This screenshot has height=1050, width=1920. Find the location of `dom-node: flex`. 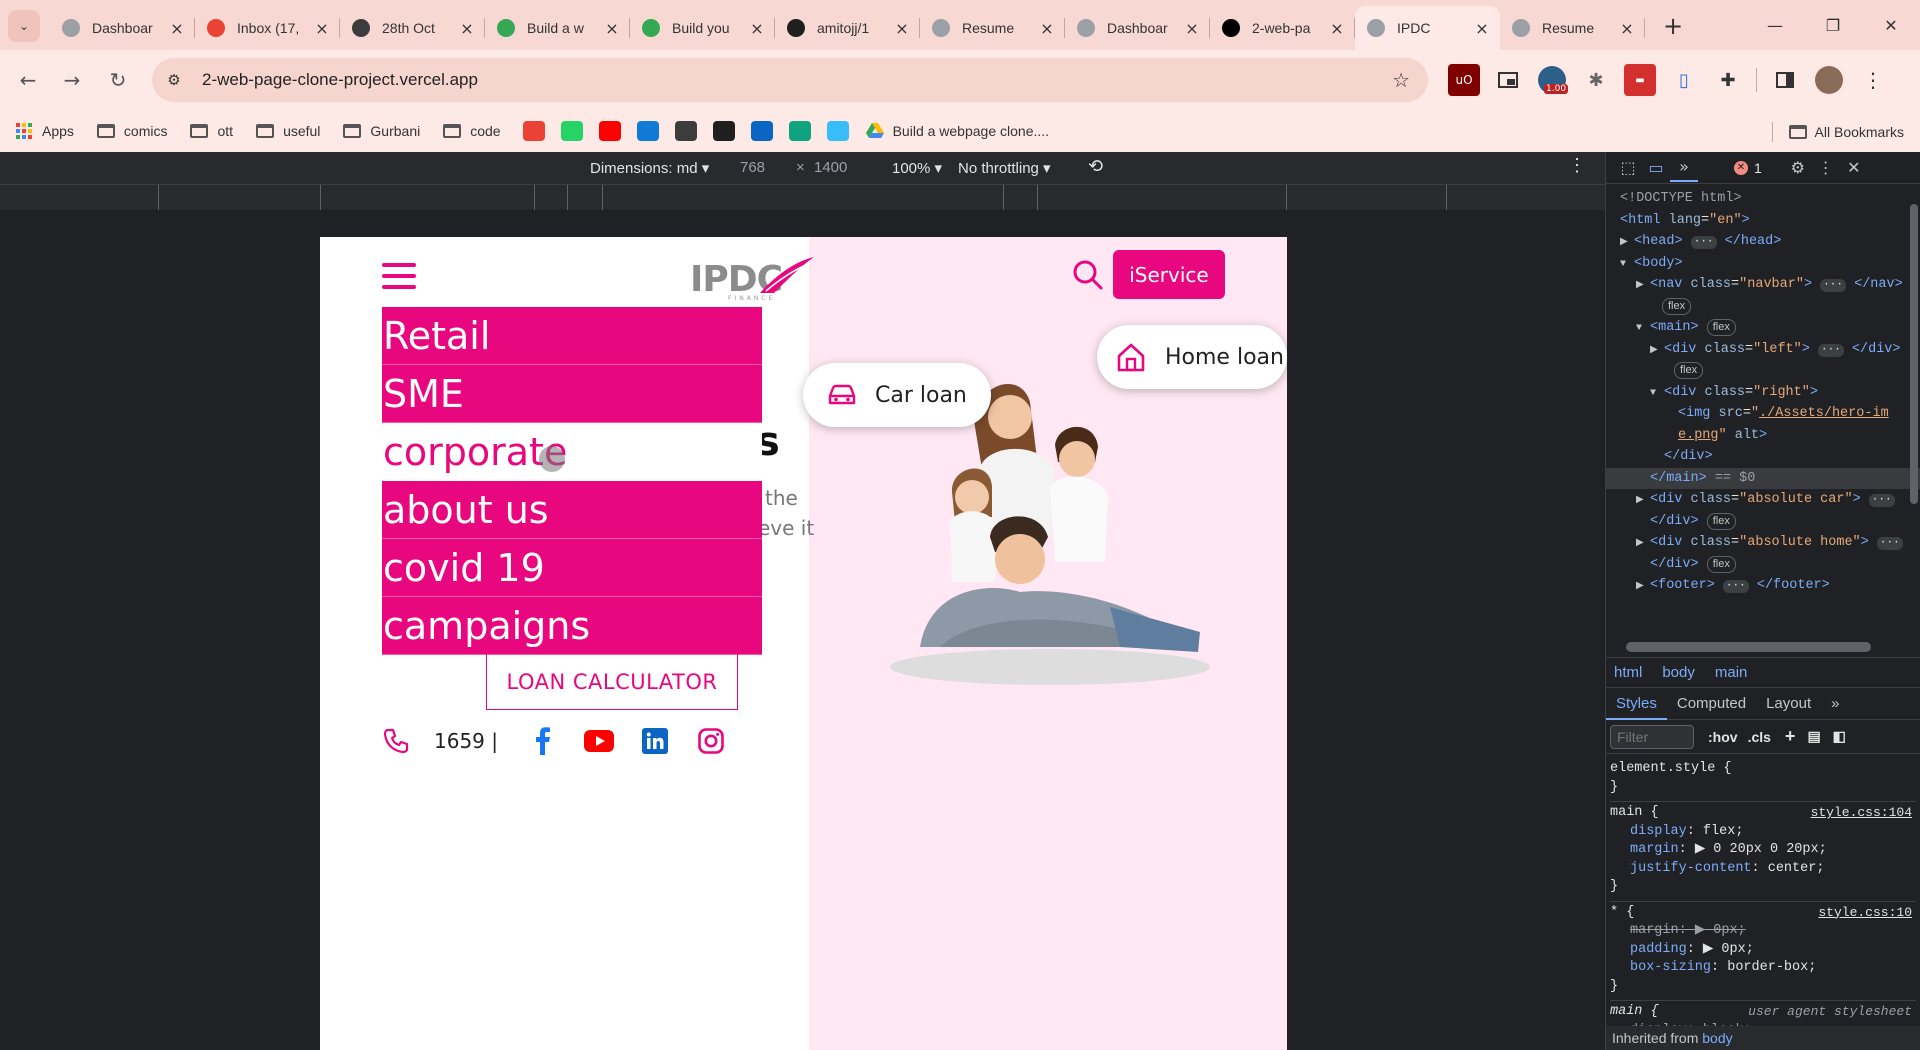

dom-node: flex is located at coordinates (1763, 307).